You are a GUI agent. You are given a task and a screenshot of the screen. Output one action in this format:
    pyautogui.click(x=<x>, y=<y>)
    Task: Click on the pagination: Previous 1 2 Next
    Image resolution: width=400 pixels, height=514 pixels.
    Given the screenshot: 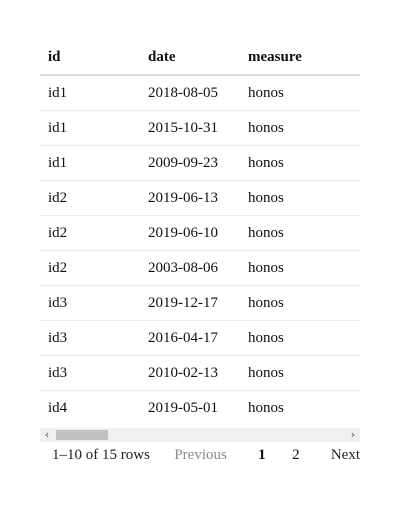 What is the action you would take?
    pyautogui.click(x=267, y=455)
    